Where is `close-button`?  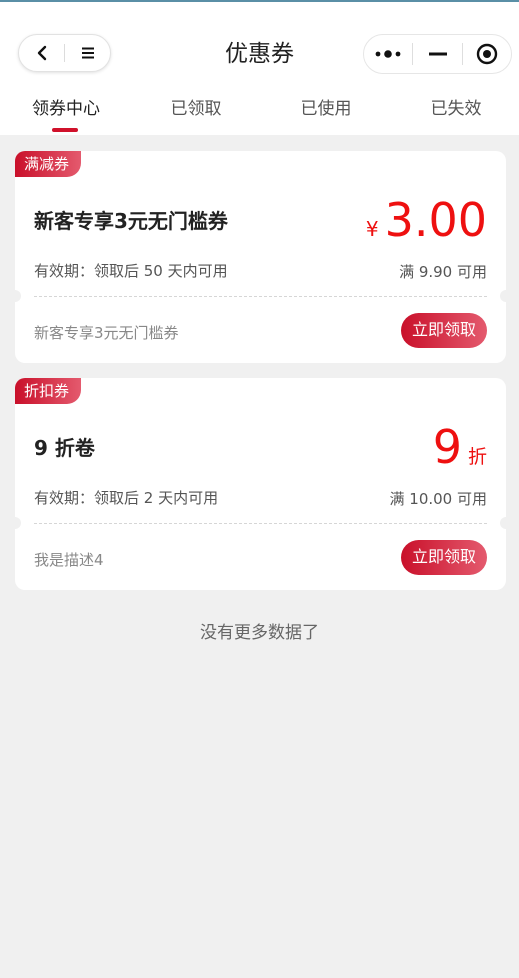
close-button is located at coordinates (487, 54).